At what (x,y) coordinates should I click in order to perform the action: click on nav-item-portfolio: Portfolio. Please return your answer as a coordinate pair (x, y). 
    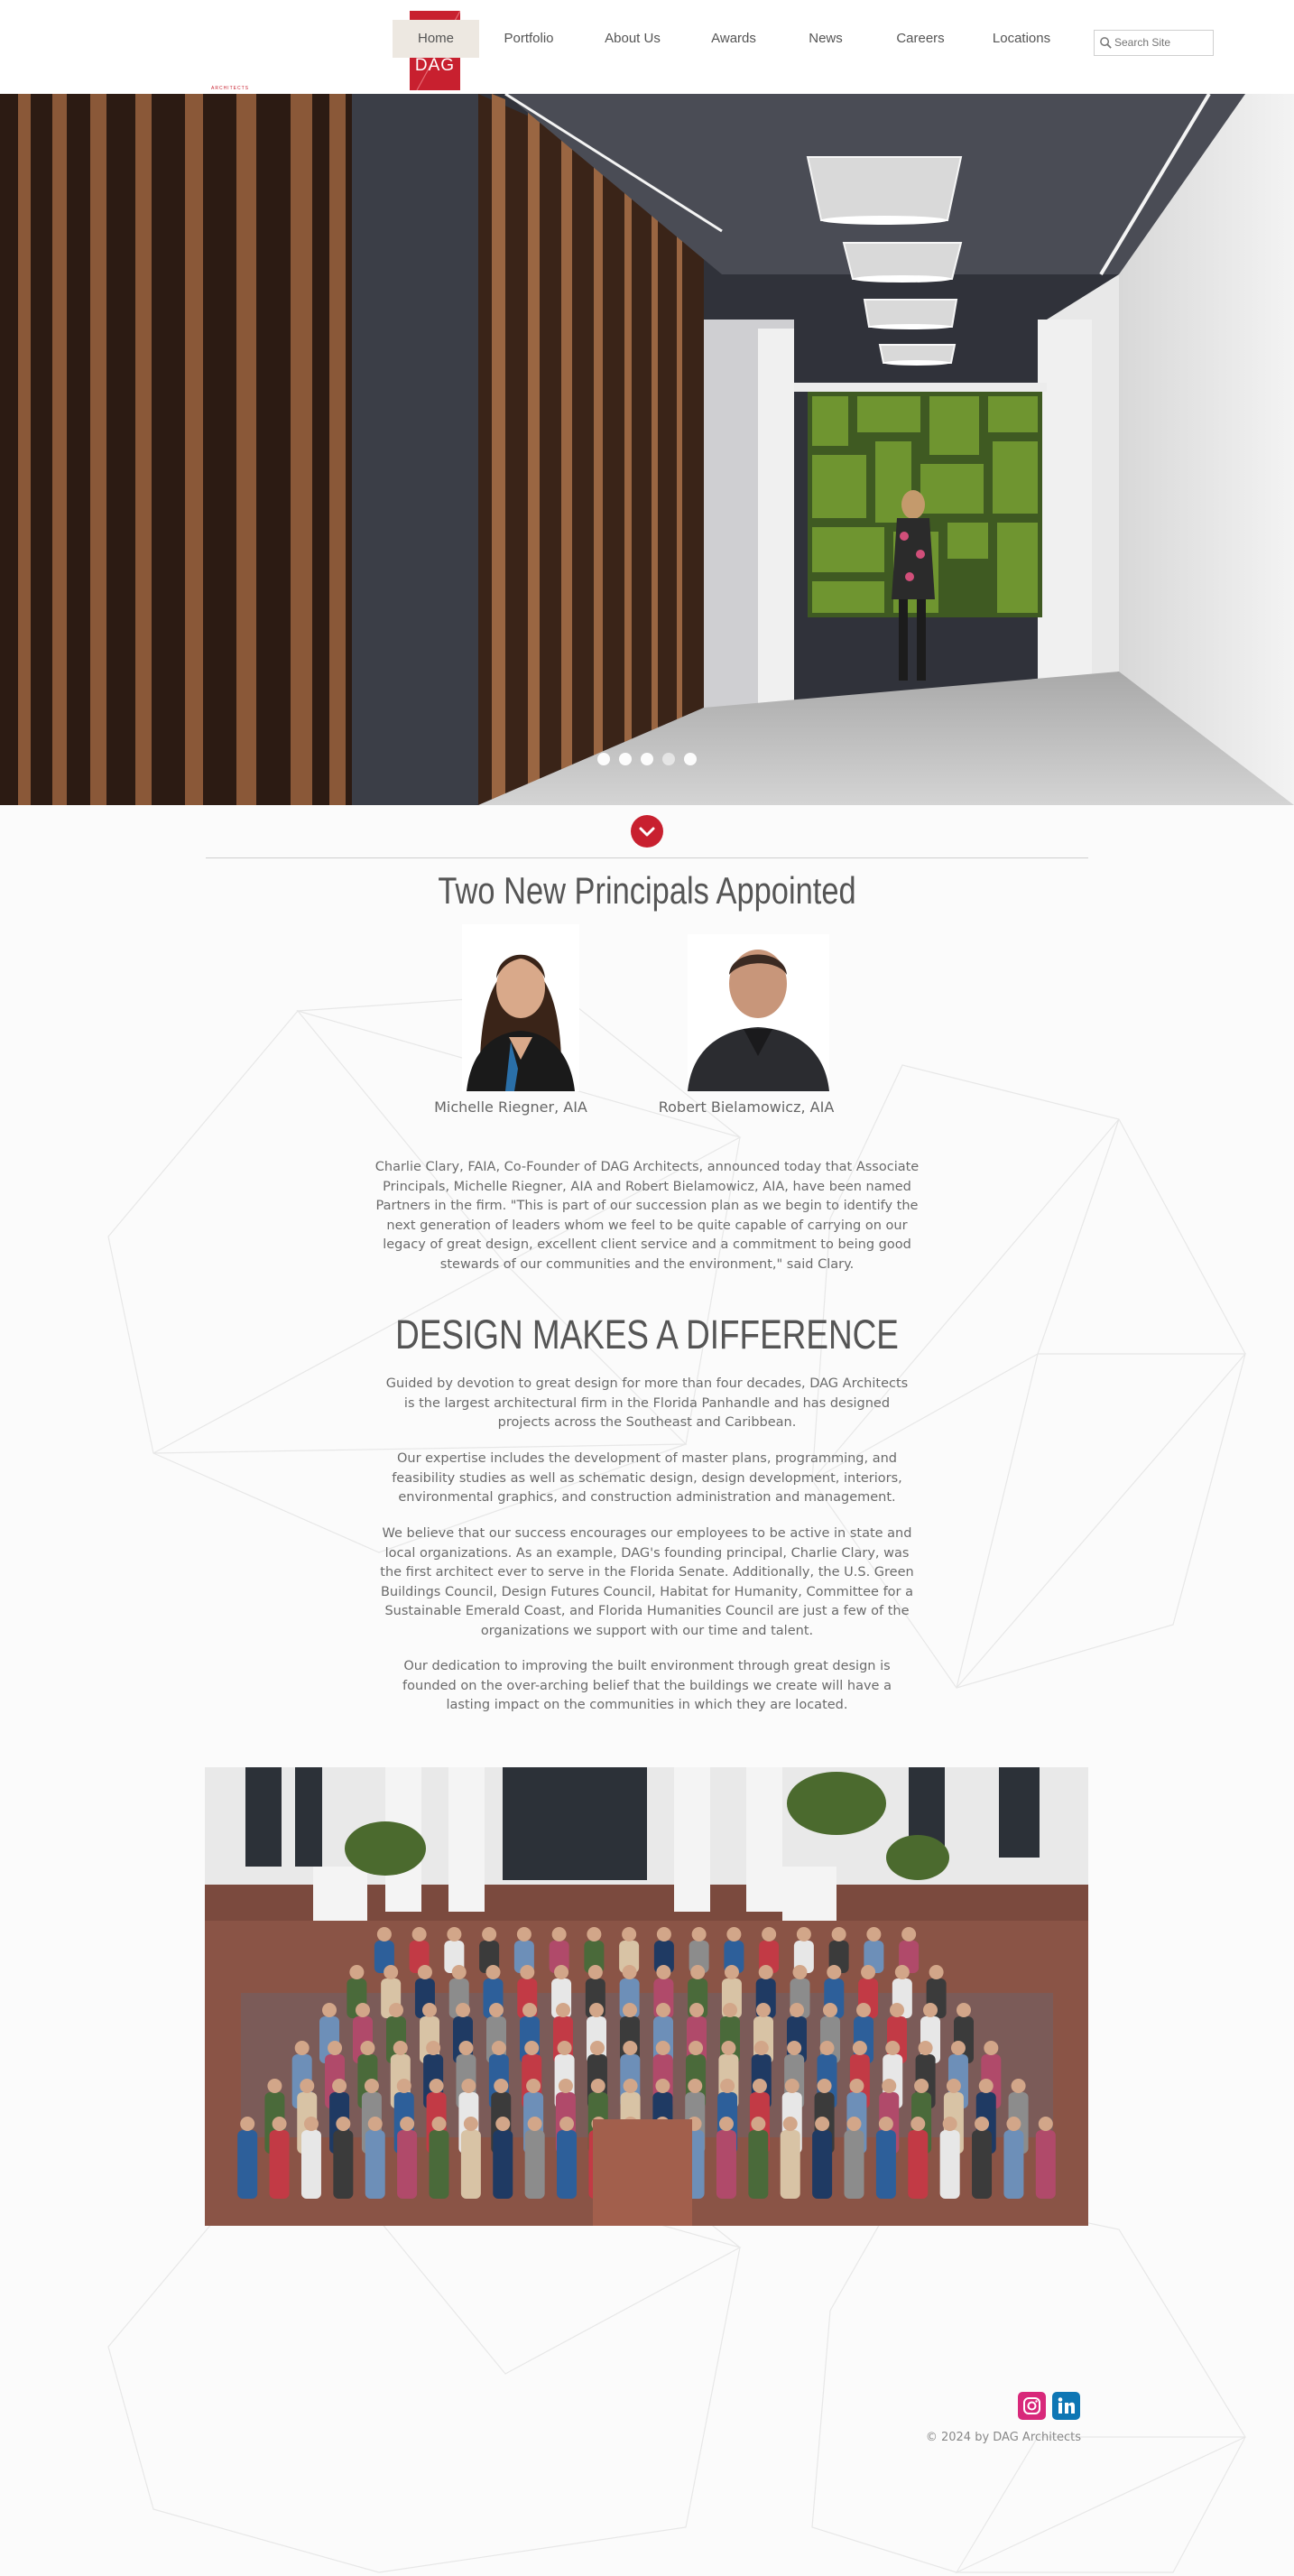
    Looking at the image, I should click on (528, 39).